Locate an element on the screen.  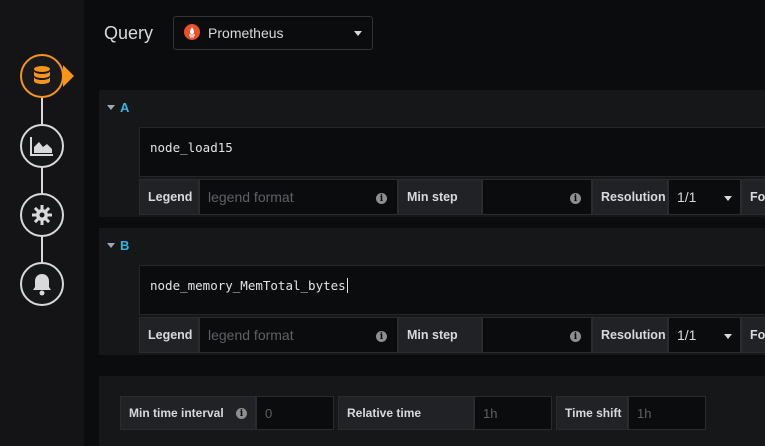
time-shift-label: Time shift is located at coordinates (592, 413).